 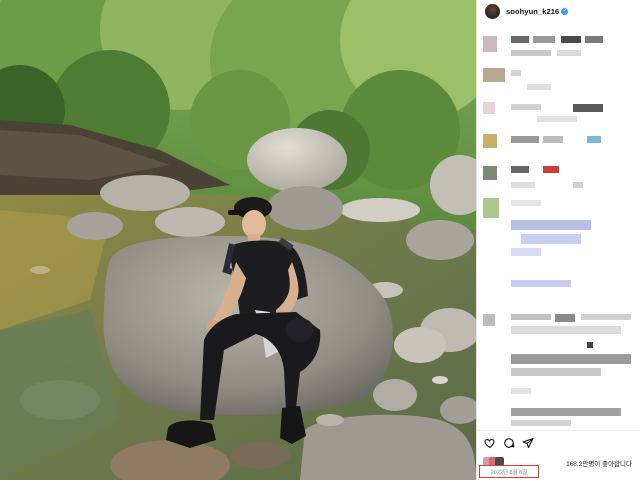 I want to click on post-header: soohyun_k216 ✓, so click(x=558, y=11).